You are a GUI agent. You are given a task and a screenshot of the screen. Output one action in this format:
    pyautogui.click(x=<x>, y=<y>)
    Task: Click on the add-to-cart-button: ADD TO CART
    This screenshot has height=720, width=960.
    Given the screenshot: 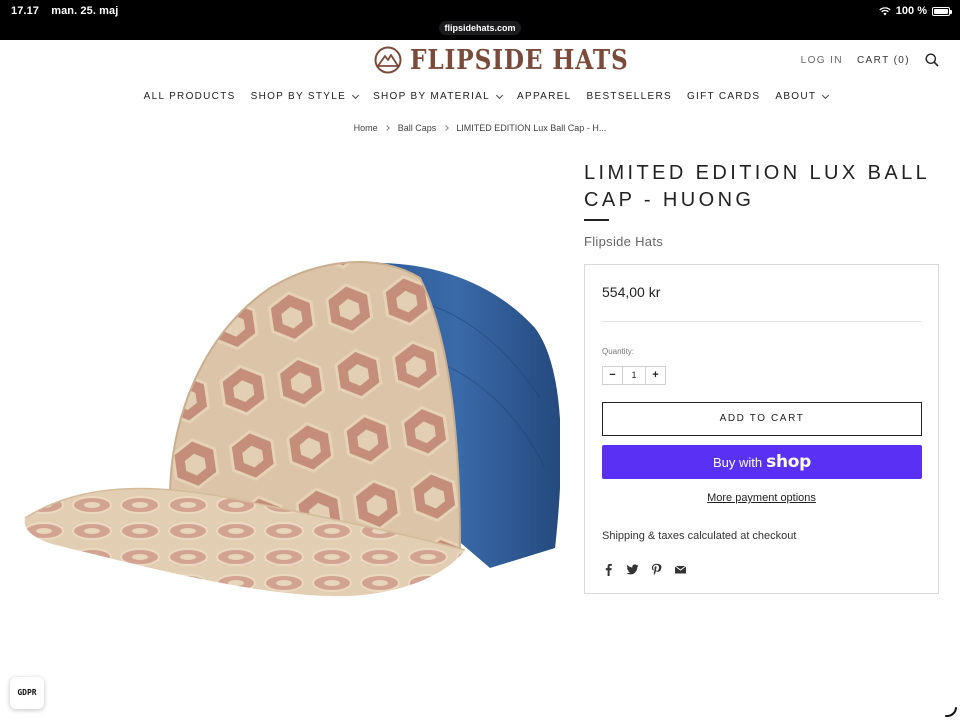 What is the action you would take?
    pyautogui.click(x=762, y=419)
    